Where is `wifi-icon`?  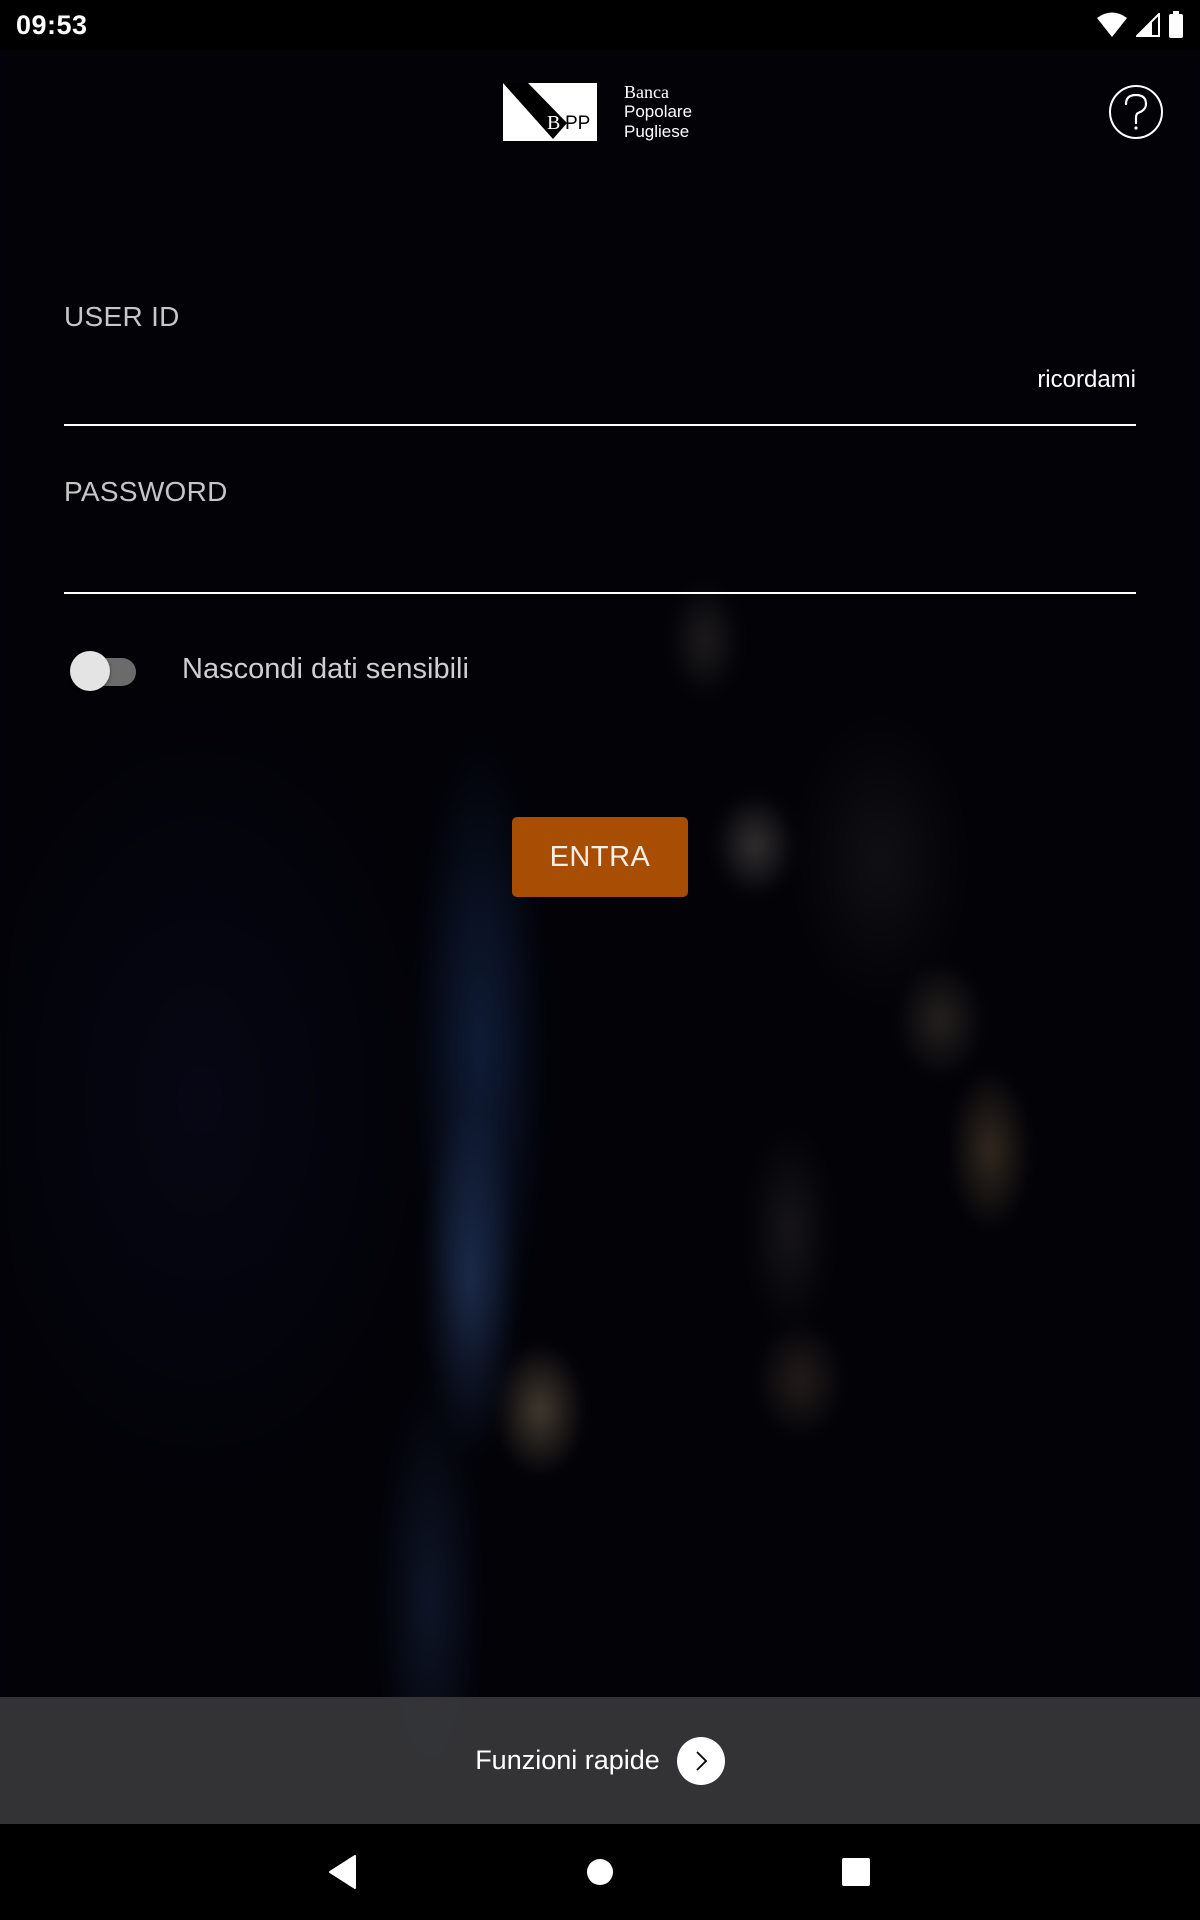 wifi-icon is located at coordinates (1112, 25).